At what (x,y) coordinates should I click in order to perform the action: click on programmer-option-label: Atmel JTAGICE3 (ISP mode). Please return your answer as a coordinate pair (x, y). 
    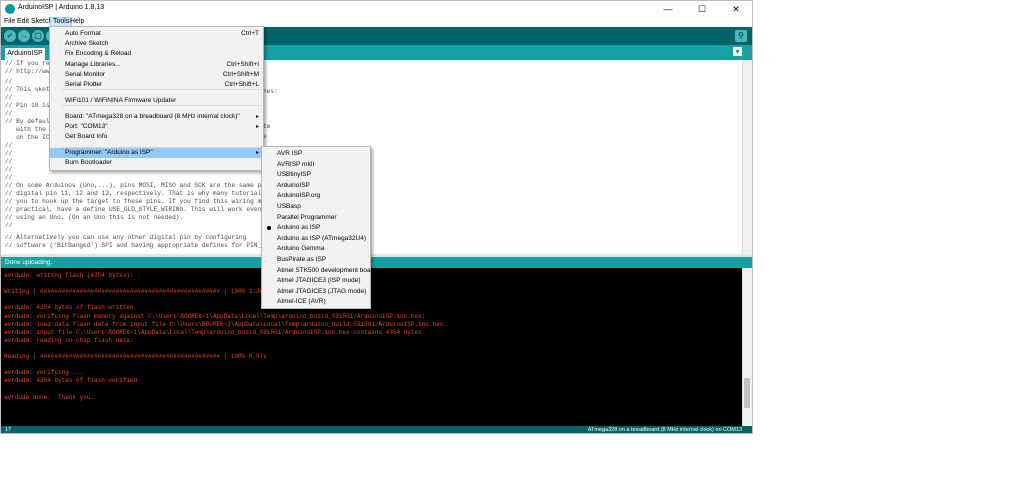
    Looking at the image, I should click on (319, 281).